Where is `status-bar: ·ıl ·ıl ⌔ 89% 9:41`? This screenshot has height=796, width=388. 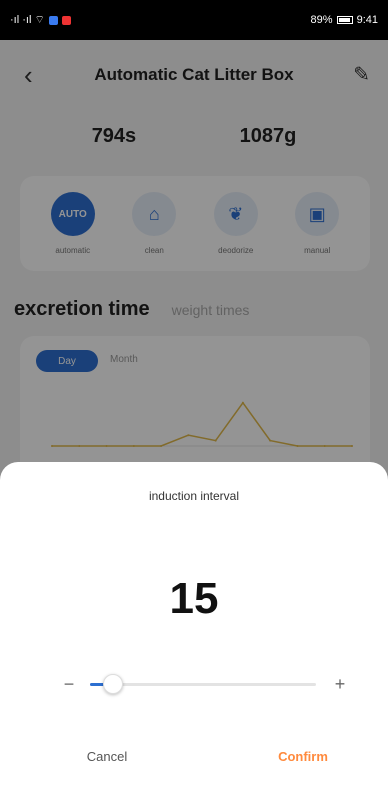
status-bar: ·ıl ·ıl ⌔ 89% 9:41 is located at coordinates (194, 20).